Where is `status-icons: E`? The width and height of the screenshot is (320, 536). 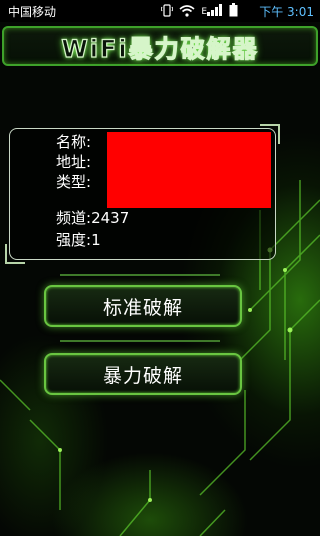
status-icons: E is located at coordinates (199, 11).